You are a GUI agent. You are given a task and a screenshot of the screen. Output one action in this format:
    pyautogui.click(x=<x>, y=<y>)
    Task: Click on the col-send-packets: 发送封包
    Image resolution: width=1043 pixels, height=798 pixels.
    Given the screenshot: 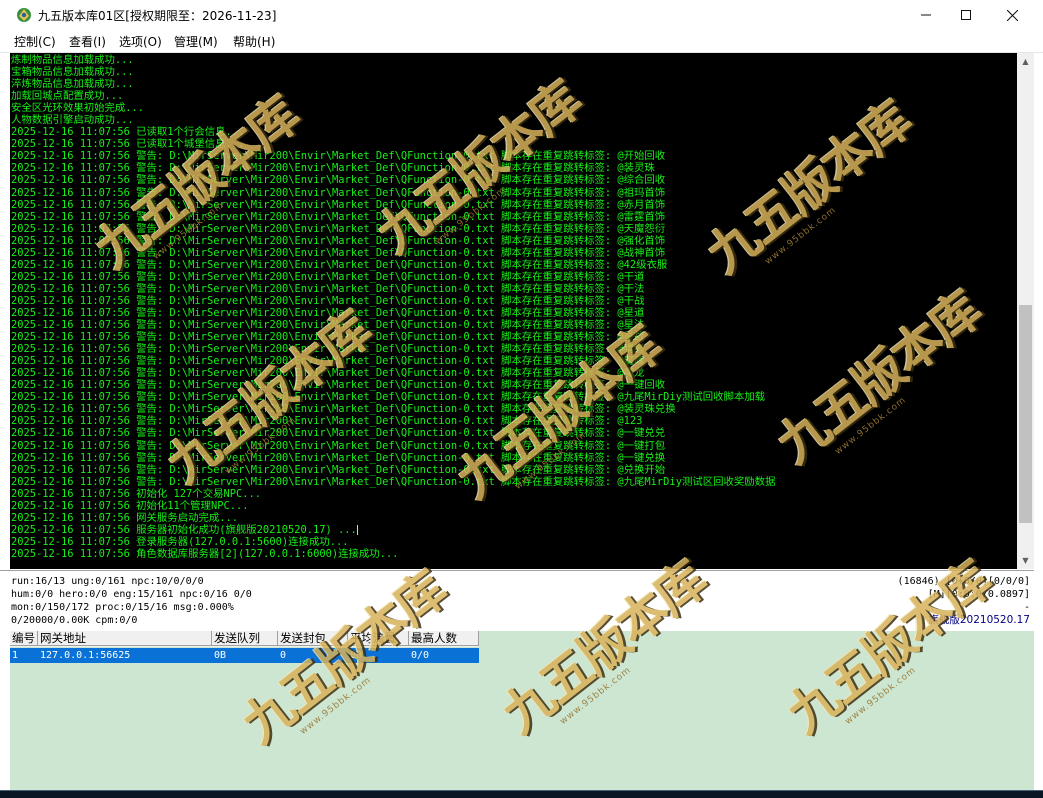 What is the action you would take?
    pyautogui.click(x=313, y=638)
    